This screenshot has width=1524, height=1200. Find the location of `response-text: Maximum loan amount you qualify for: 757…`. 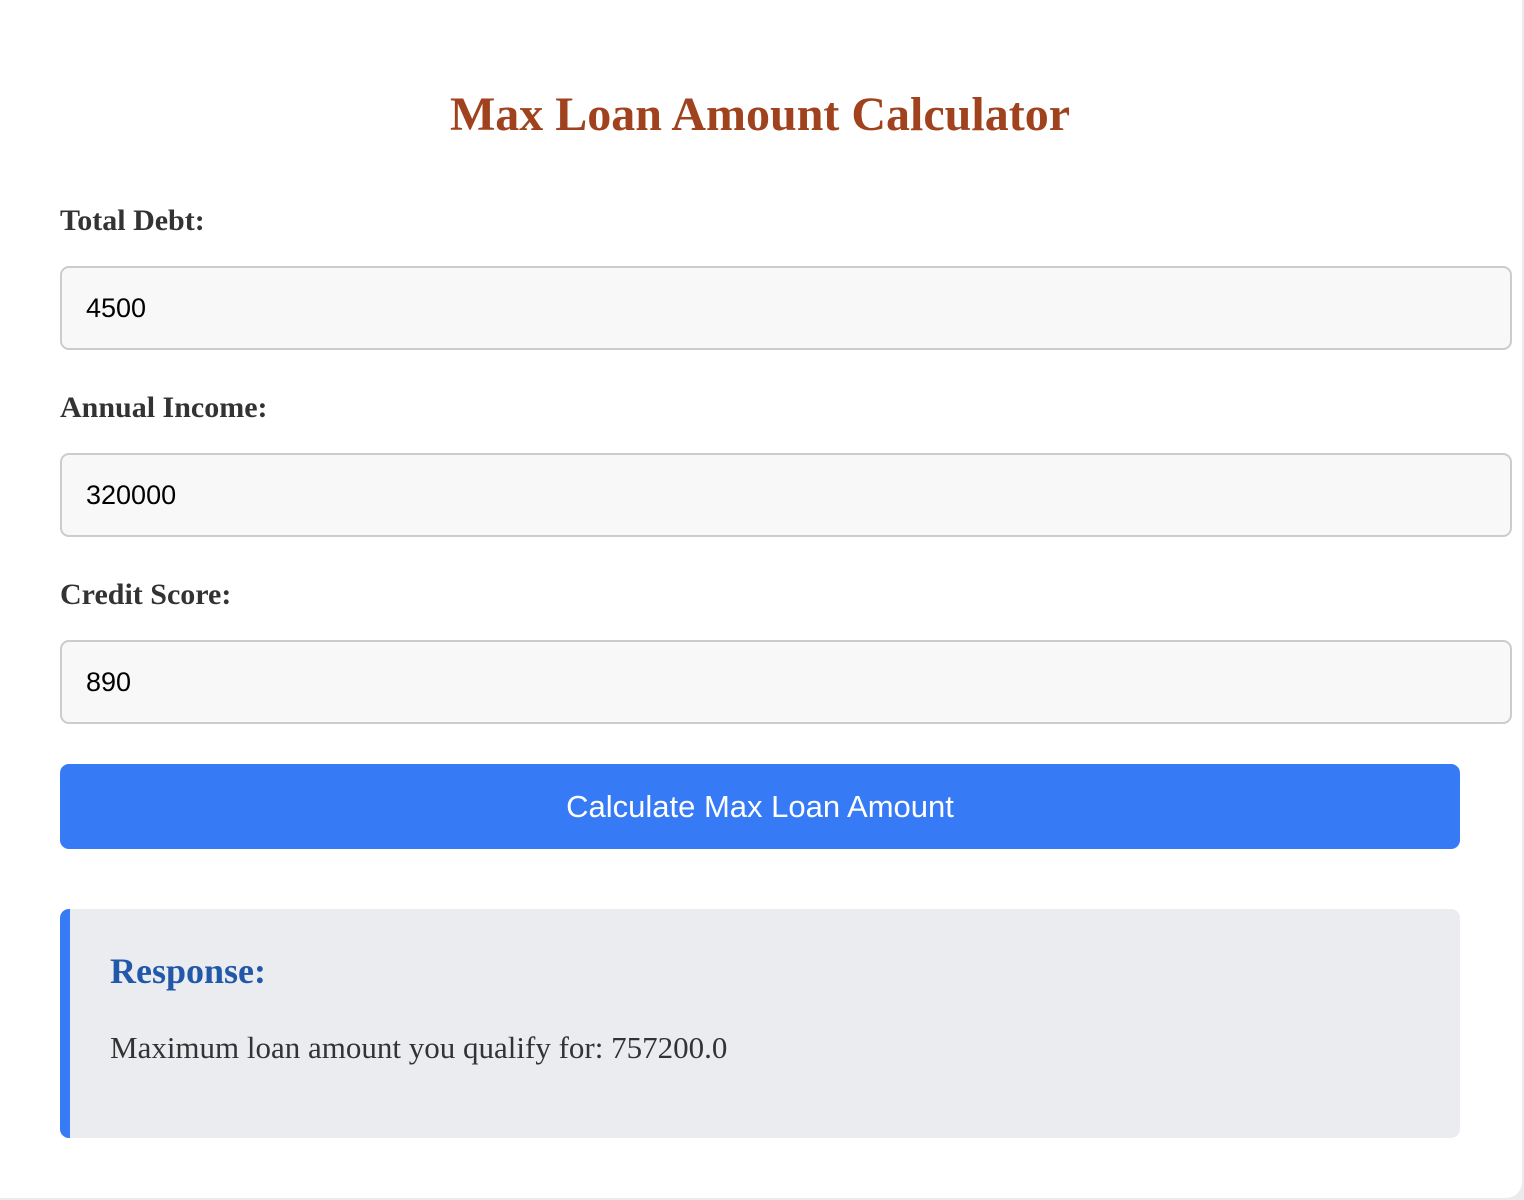

response-text: Maximum loan amount you qualify for: 757… is located at coordinates (419, 1047).